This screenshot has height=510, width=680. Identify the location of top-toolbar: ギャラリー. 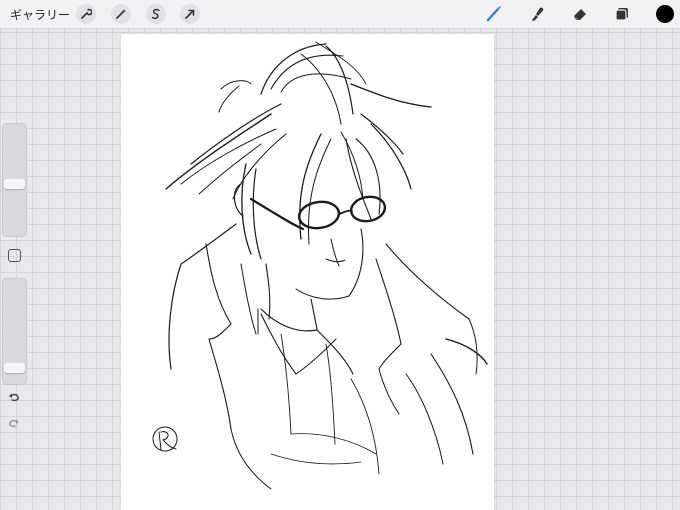
(340, 14).